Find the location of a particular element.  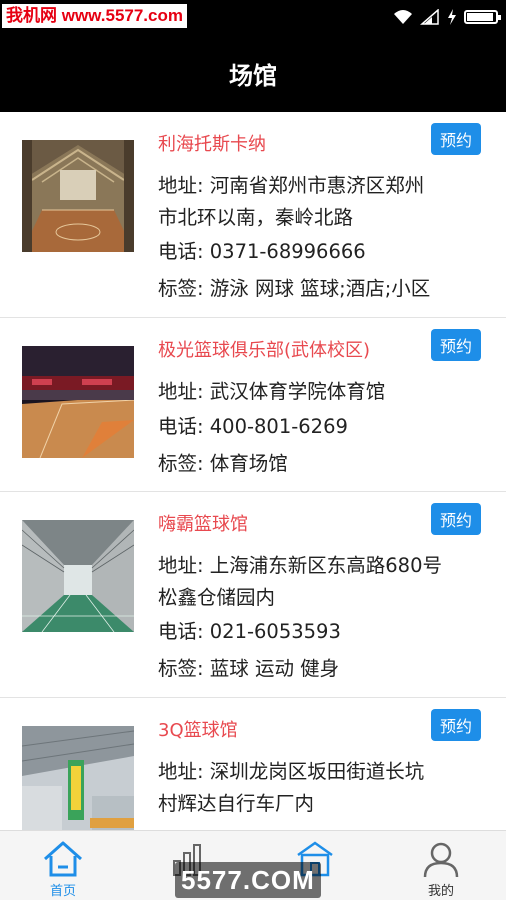

venue-tags: 标签: 游泳 网球 篮球;酒店;小区 is located at coordinates (294, 288).